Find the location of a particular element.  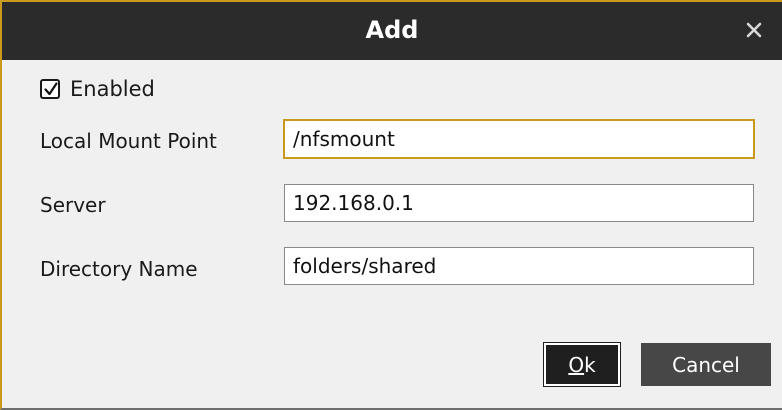

ok-button: Ok is located at coordinates (582, 364).